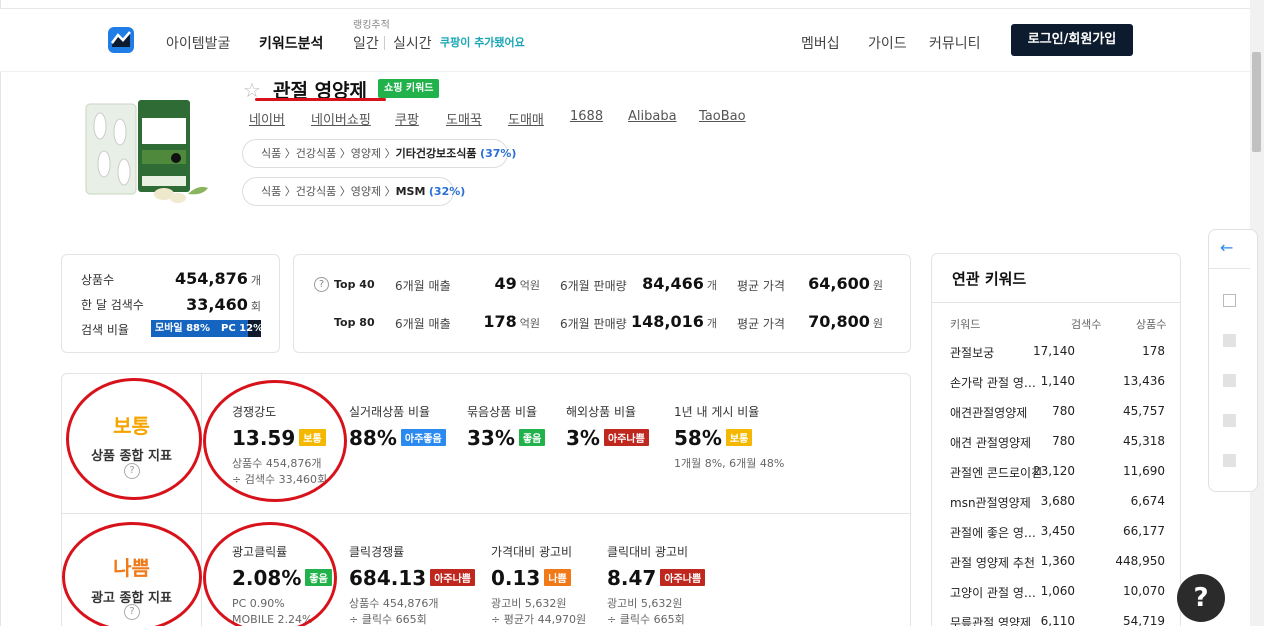  I want to click on click-adcost-detail: 광고비 5,632원 ÷ 클릭수 665회, so click(646, 611).